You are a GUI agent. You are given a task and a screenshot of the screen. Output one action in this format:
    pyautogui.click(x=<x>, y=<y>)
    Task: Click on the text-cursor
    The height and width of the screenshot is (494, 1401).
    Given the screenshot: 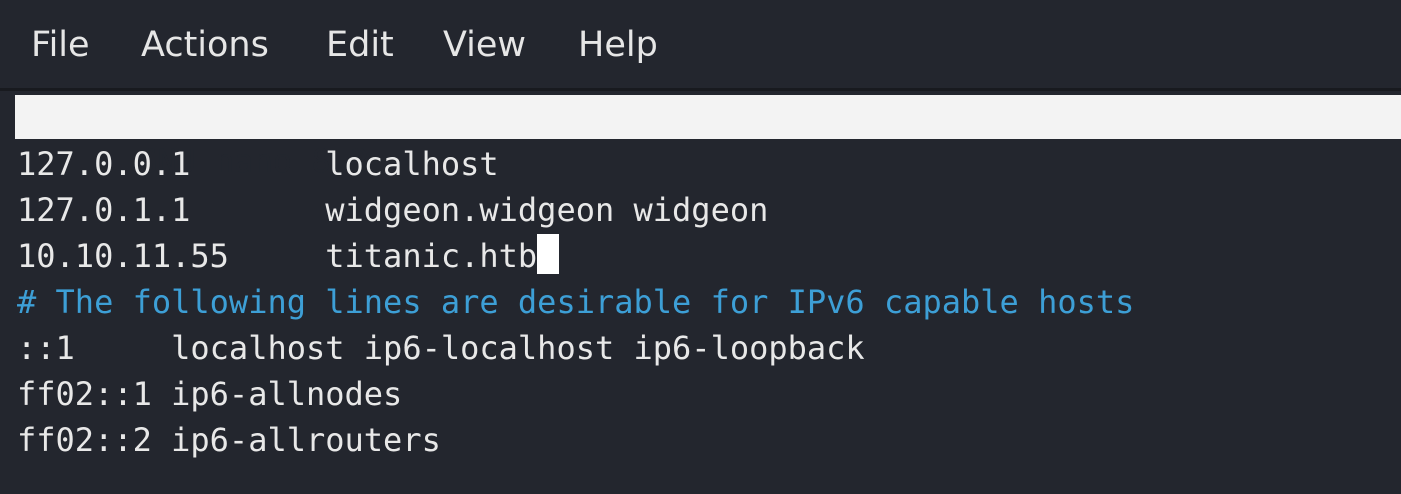 What is the action you would take?
    pyautogui.click(x=548, y=254)
    